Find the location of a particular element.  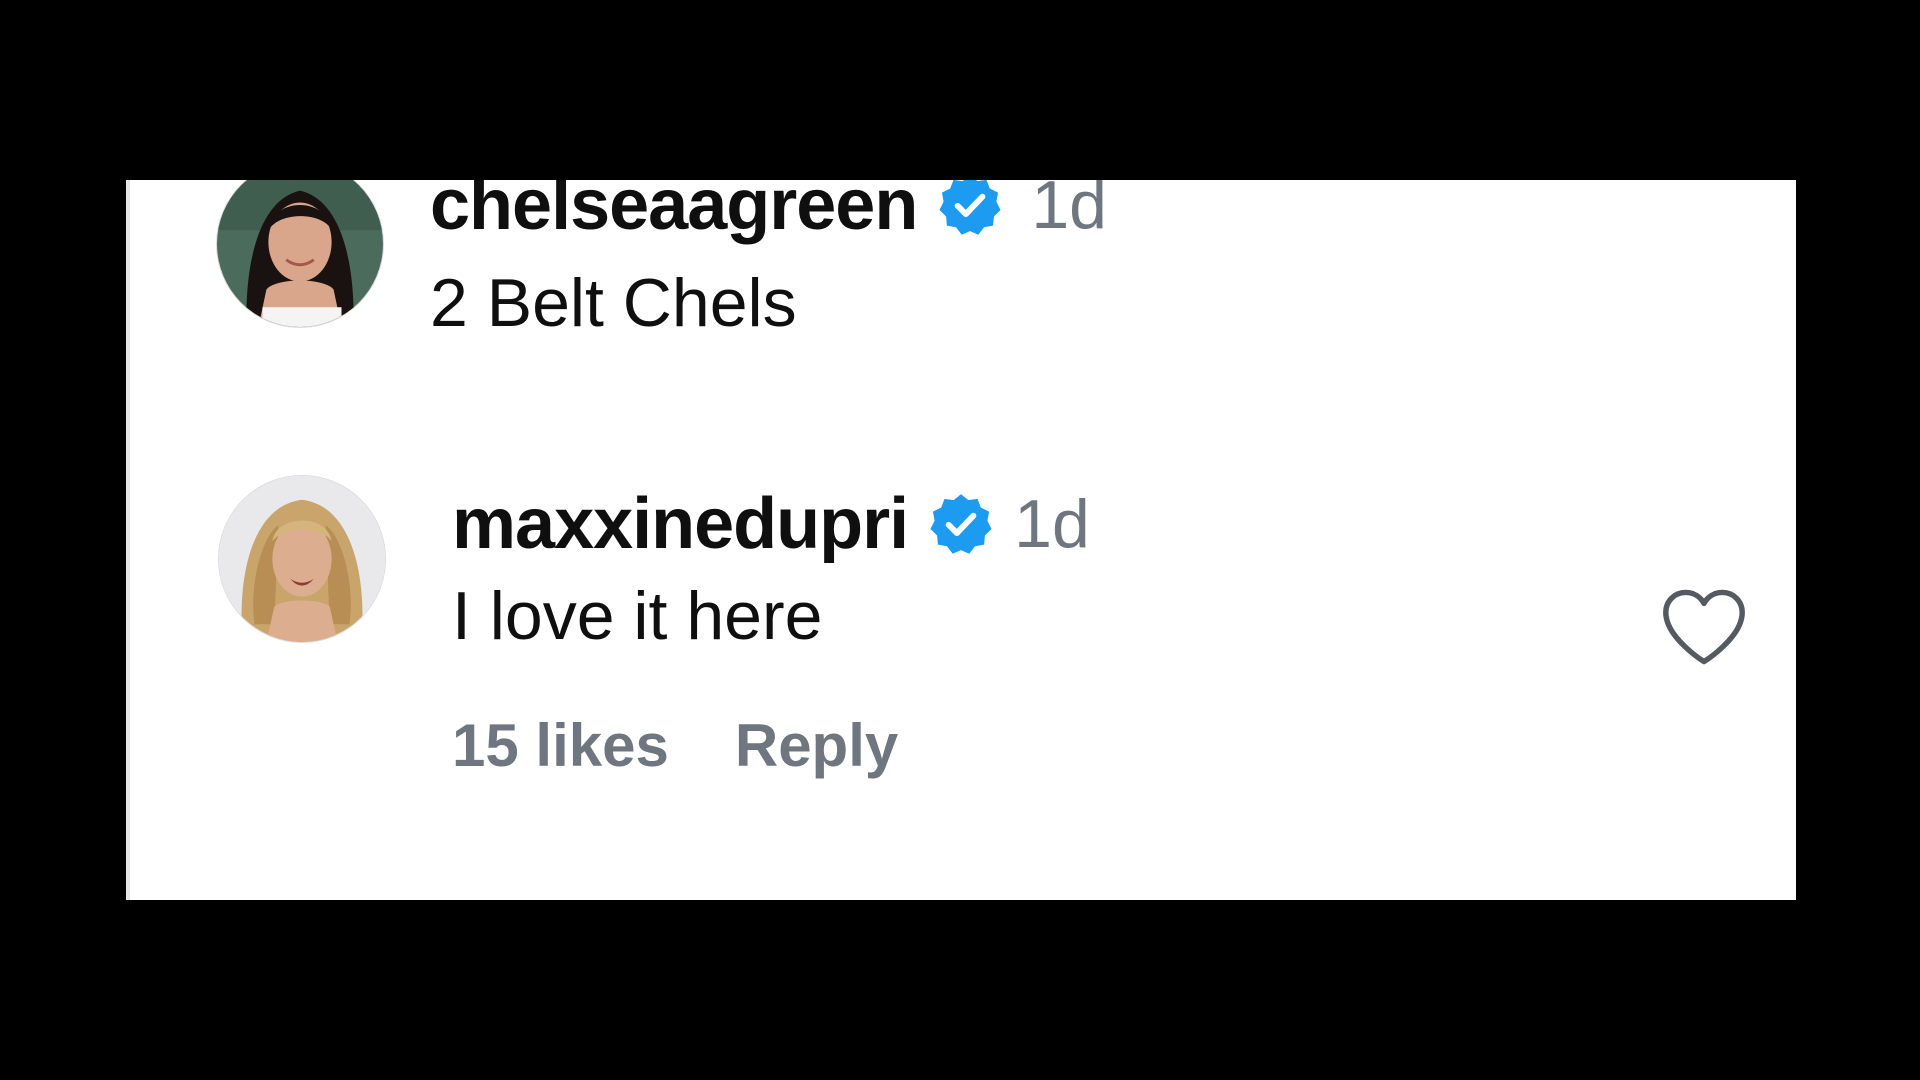

comment-actions: 15 likes Reply is located at coordinates (675, 745).